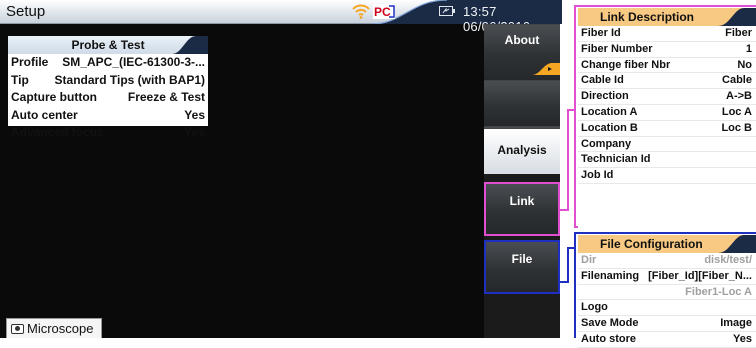  What do you see at coordinates (60, 328) in the screenshot?
I see `microscope-tab-label: Microscope` at bounding box center [60, 328].